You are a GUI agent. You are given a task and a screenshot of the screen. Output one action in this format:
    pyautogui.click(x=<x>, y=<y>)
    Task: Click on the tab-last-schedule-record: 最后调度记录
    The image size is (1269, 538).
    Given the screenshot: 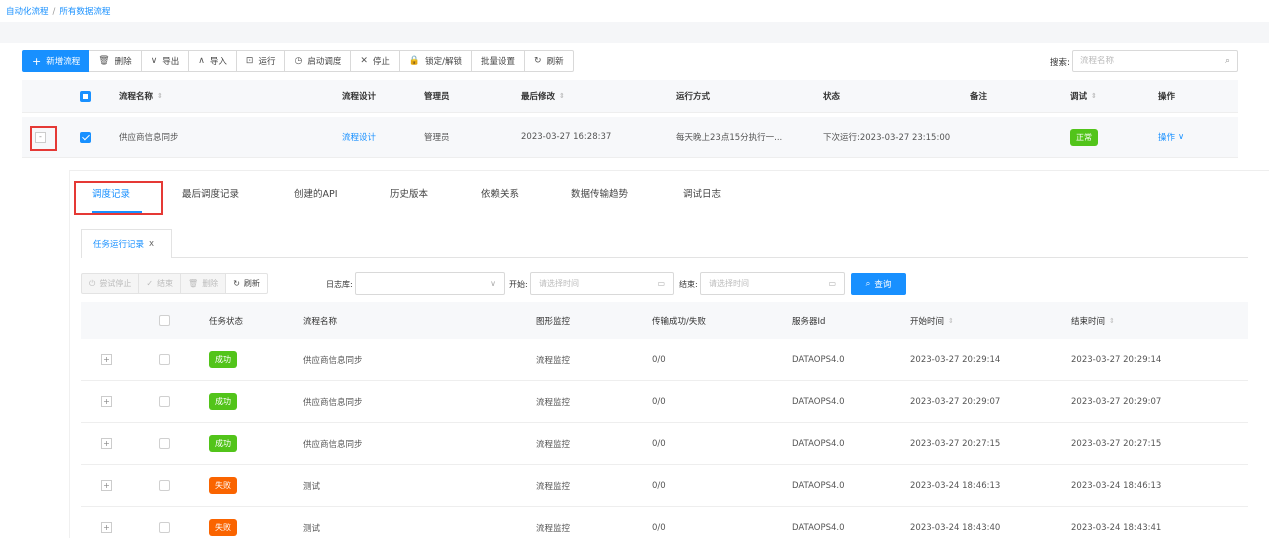 What is the action you would take?
    pyautogui.click(x=210, y=193)
    